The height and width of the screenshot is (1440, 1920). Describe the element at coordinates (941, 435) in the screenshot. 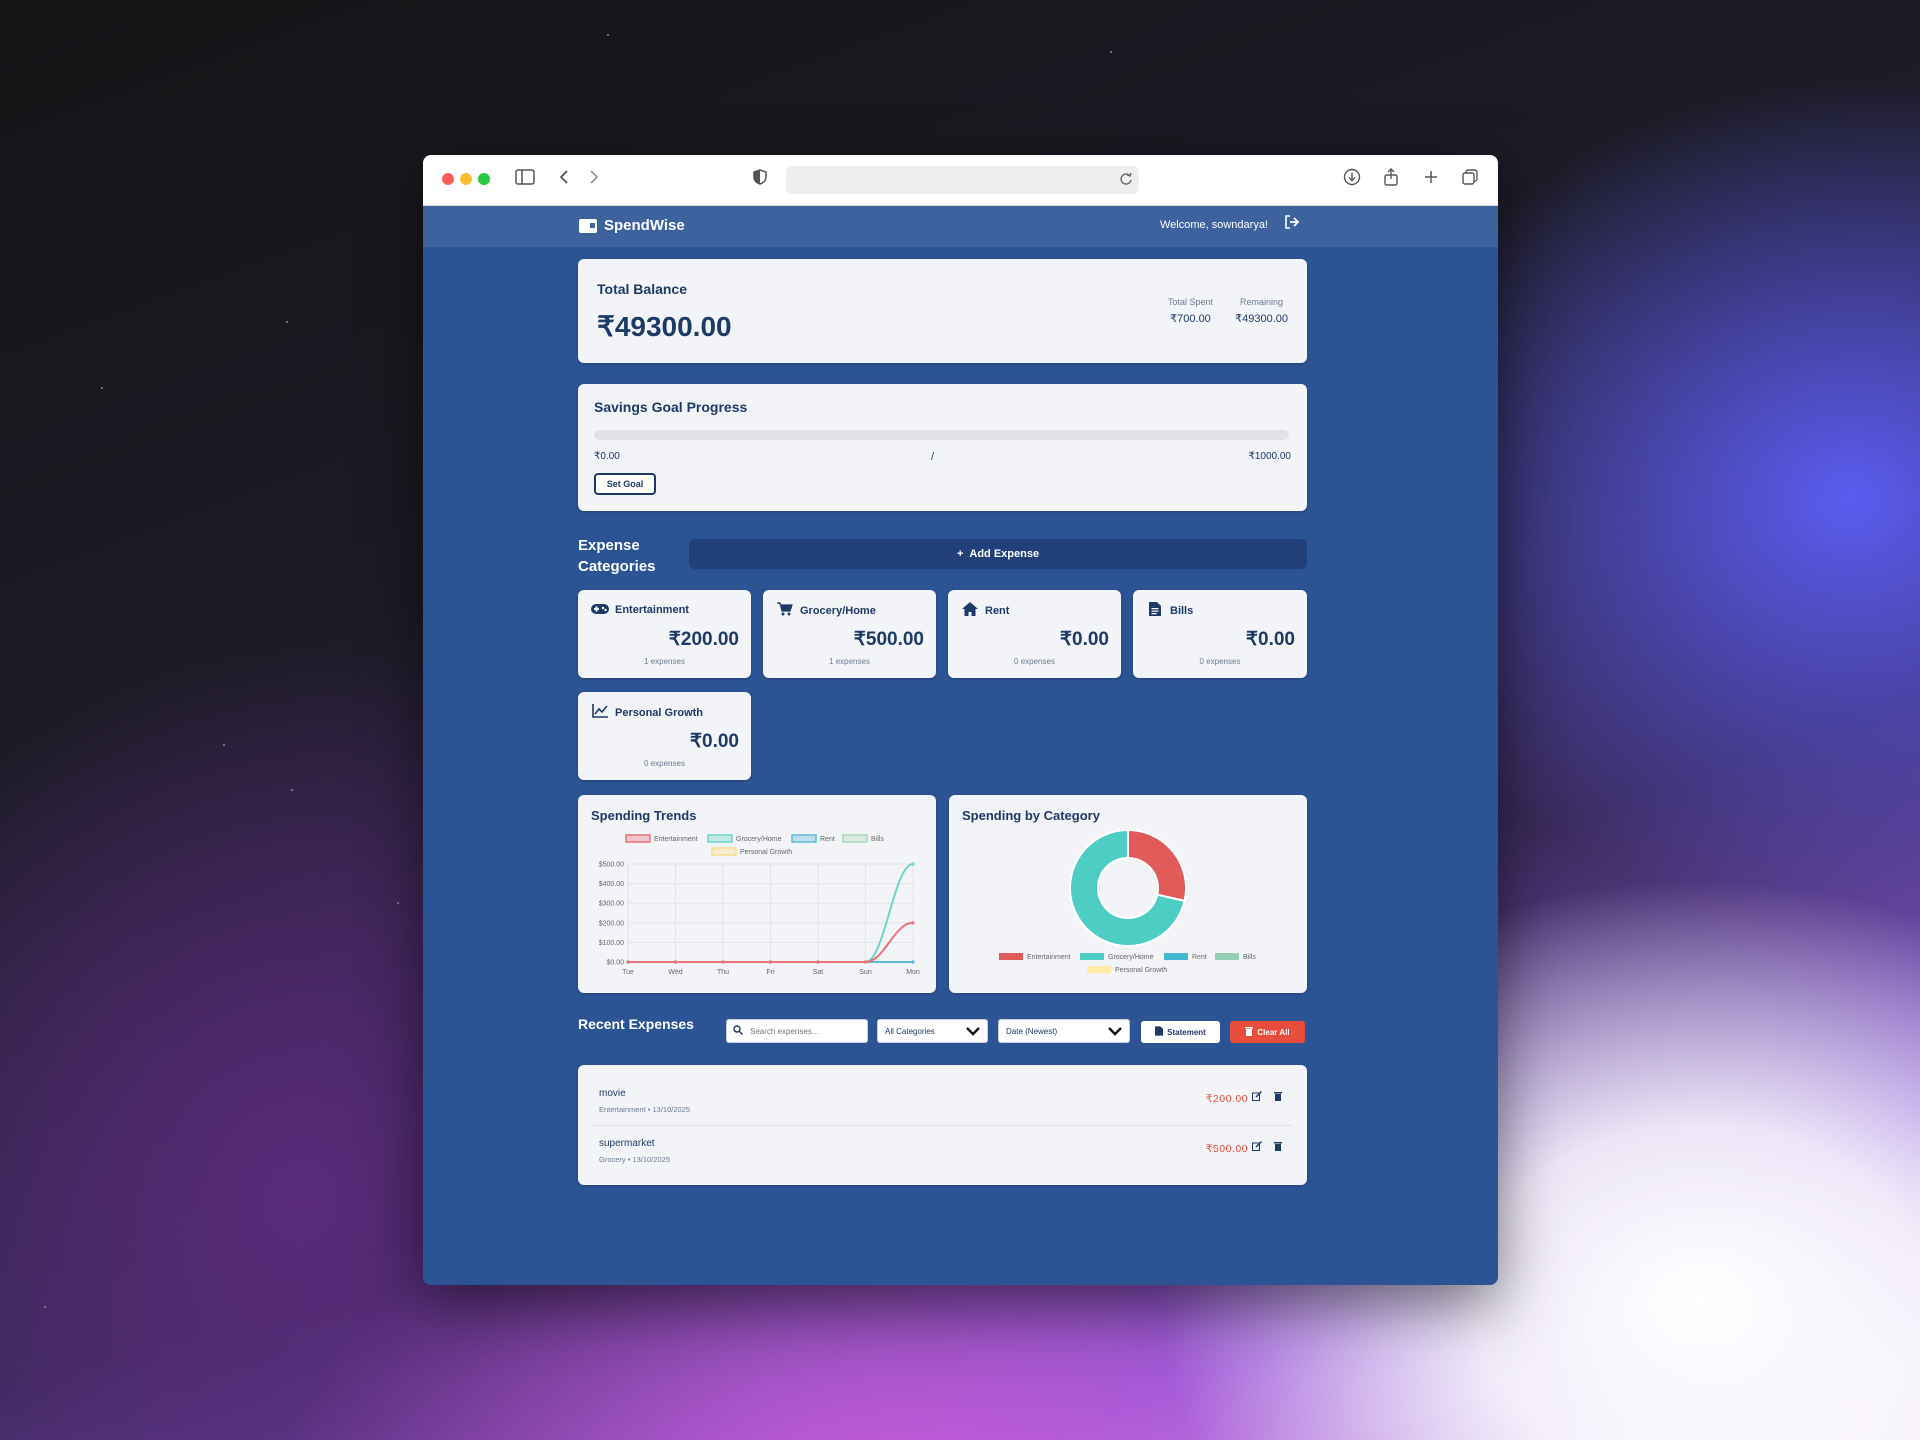

I see `savings-progress-bar` at that location.